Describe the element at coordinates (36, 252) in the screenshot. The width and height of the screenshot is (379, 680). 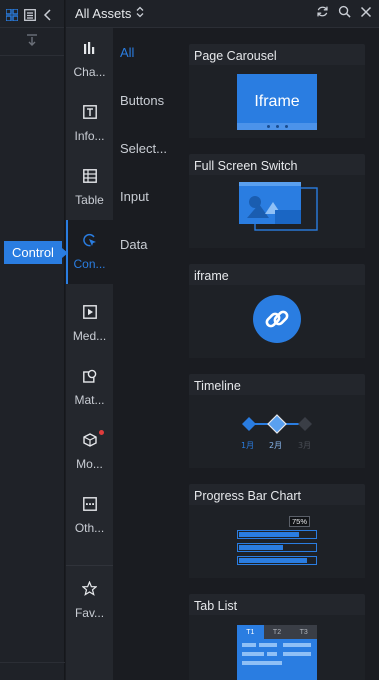
I see `active-category-tag: Control` at that location.